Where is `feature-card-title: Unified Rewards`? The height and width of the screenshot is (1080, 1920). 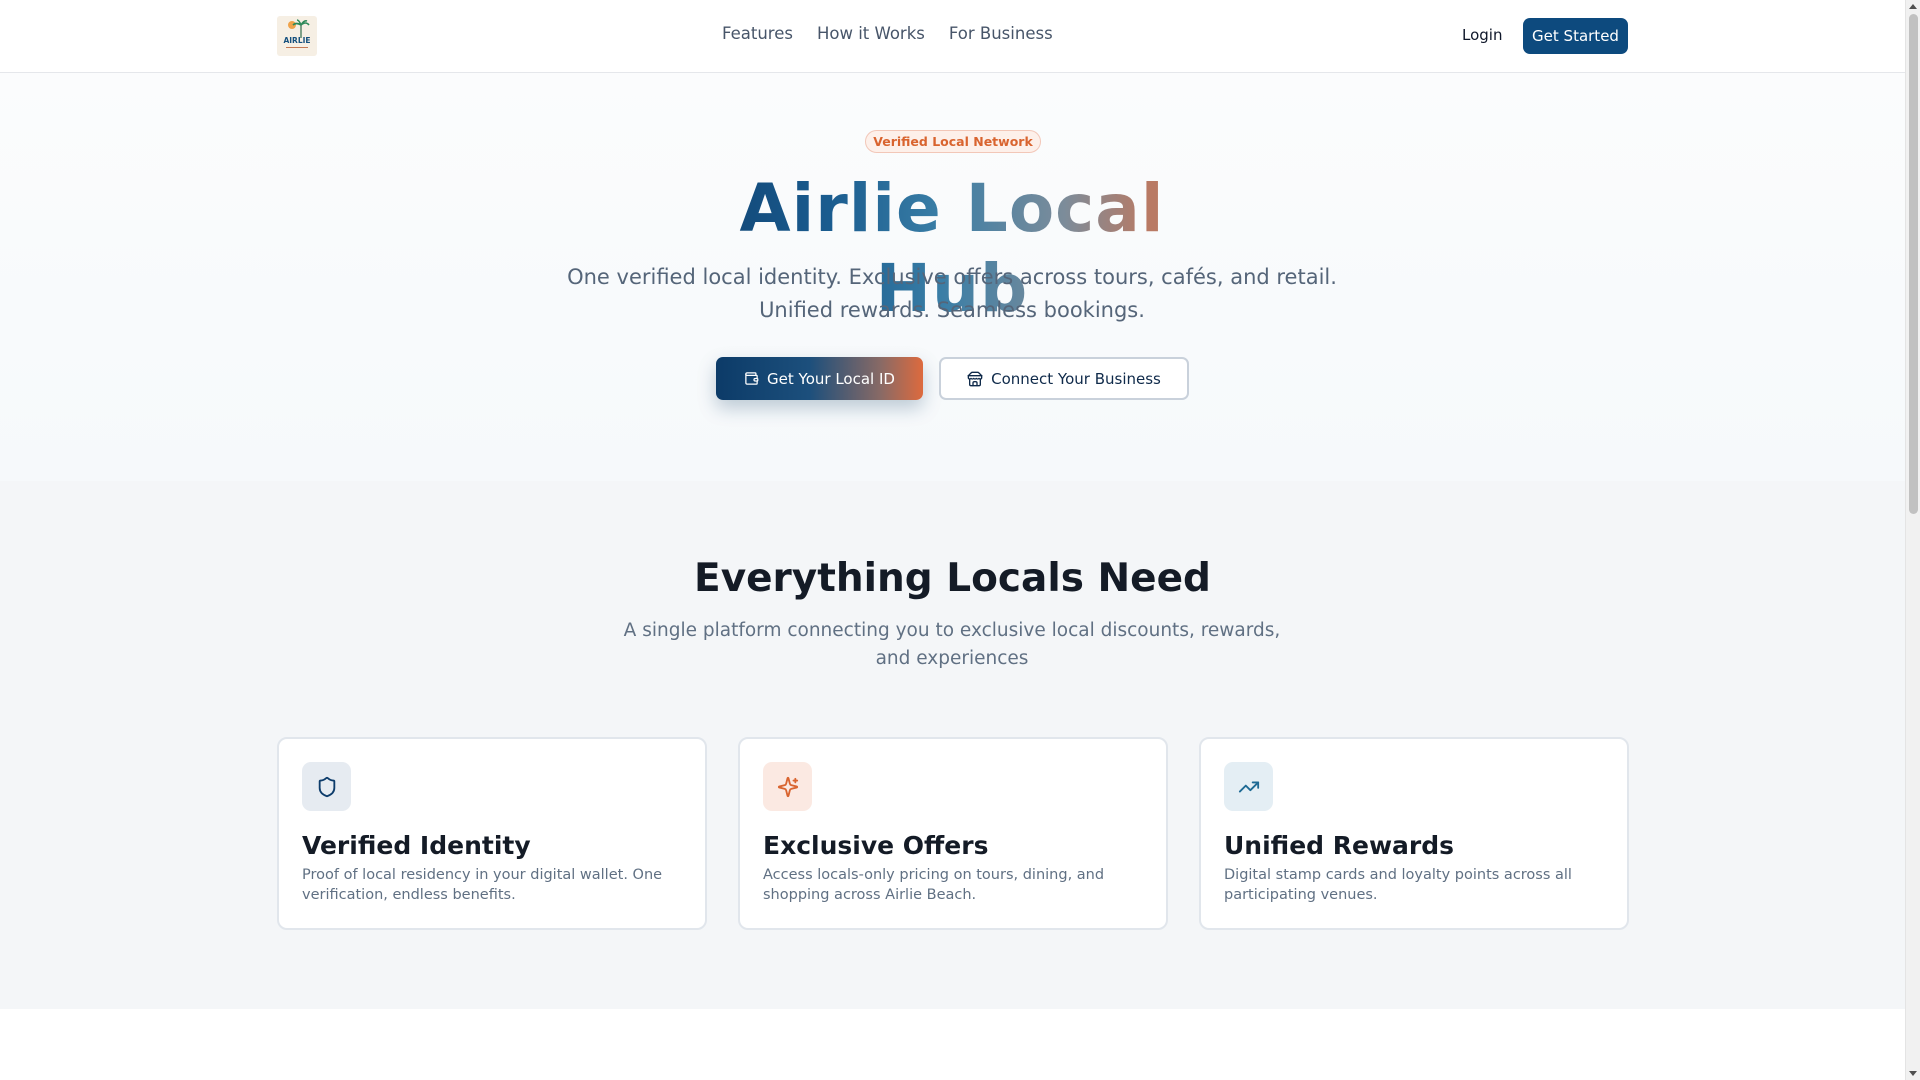 feature-card-title: Unified Rewards is located at coordinates (1339, 845).